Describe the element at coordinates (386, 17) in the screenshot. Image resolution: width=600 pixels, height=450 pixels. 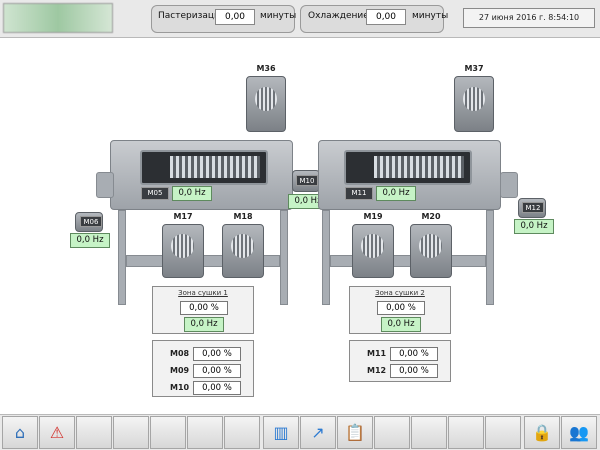
I see `cooling-value: 0,00` at that location.